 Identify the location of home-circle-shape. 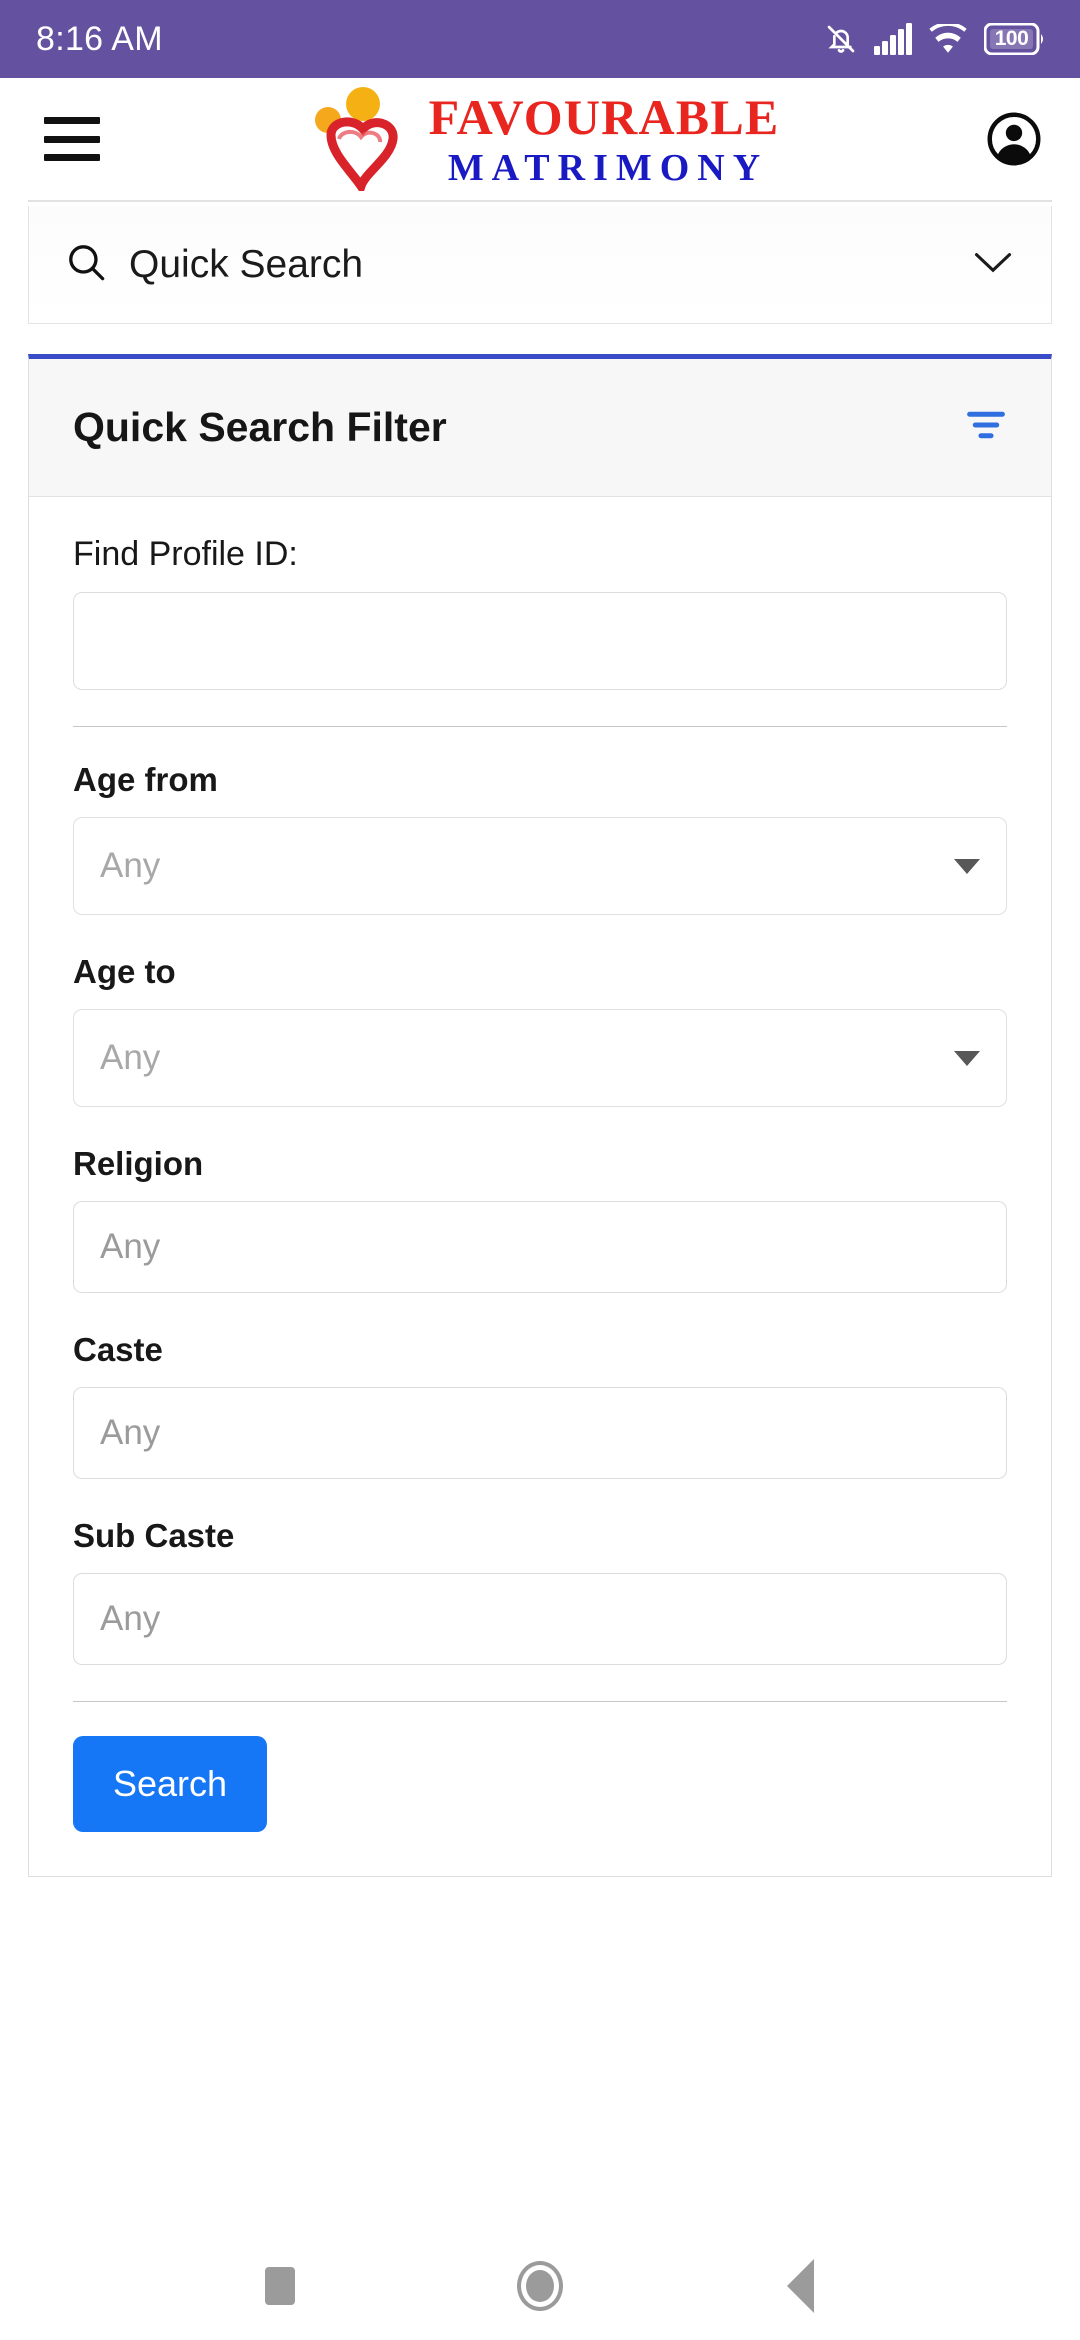
(540, 2286).